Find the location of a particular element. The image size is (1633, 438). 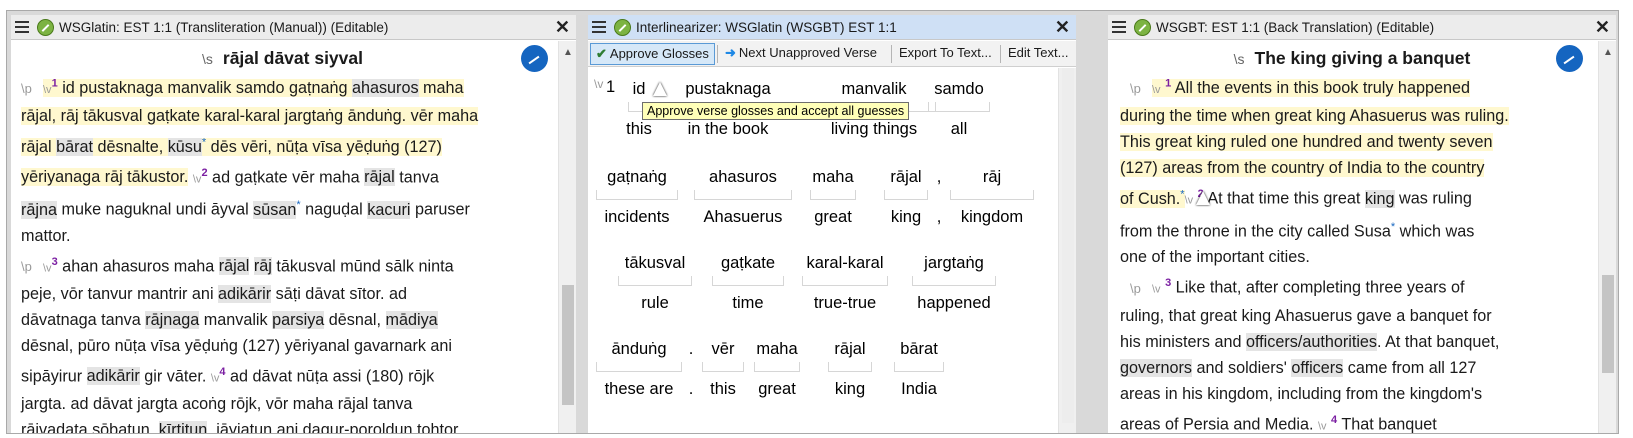

interlinear-gloss: this is located at coordinates (723, 389).